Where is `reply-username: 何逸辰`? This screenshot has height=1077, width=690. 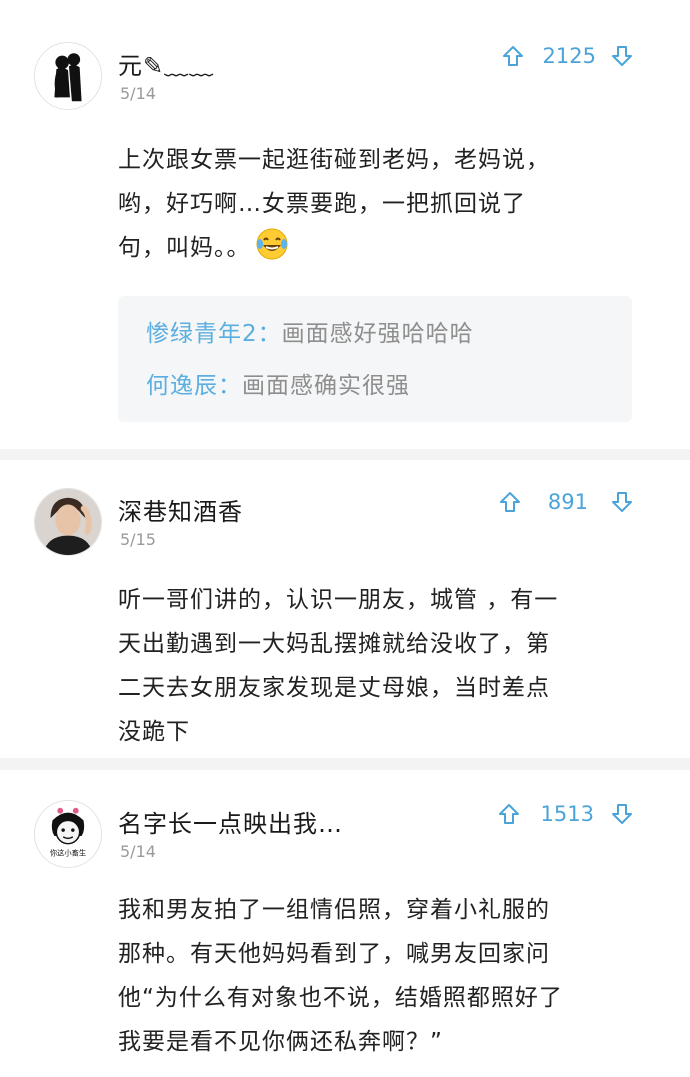 reply-username: 何逸辰 is located at coordinates (182, 386).